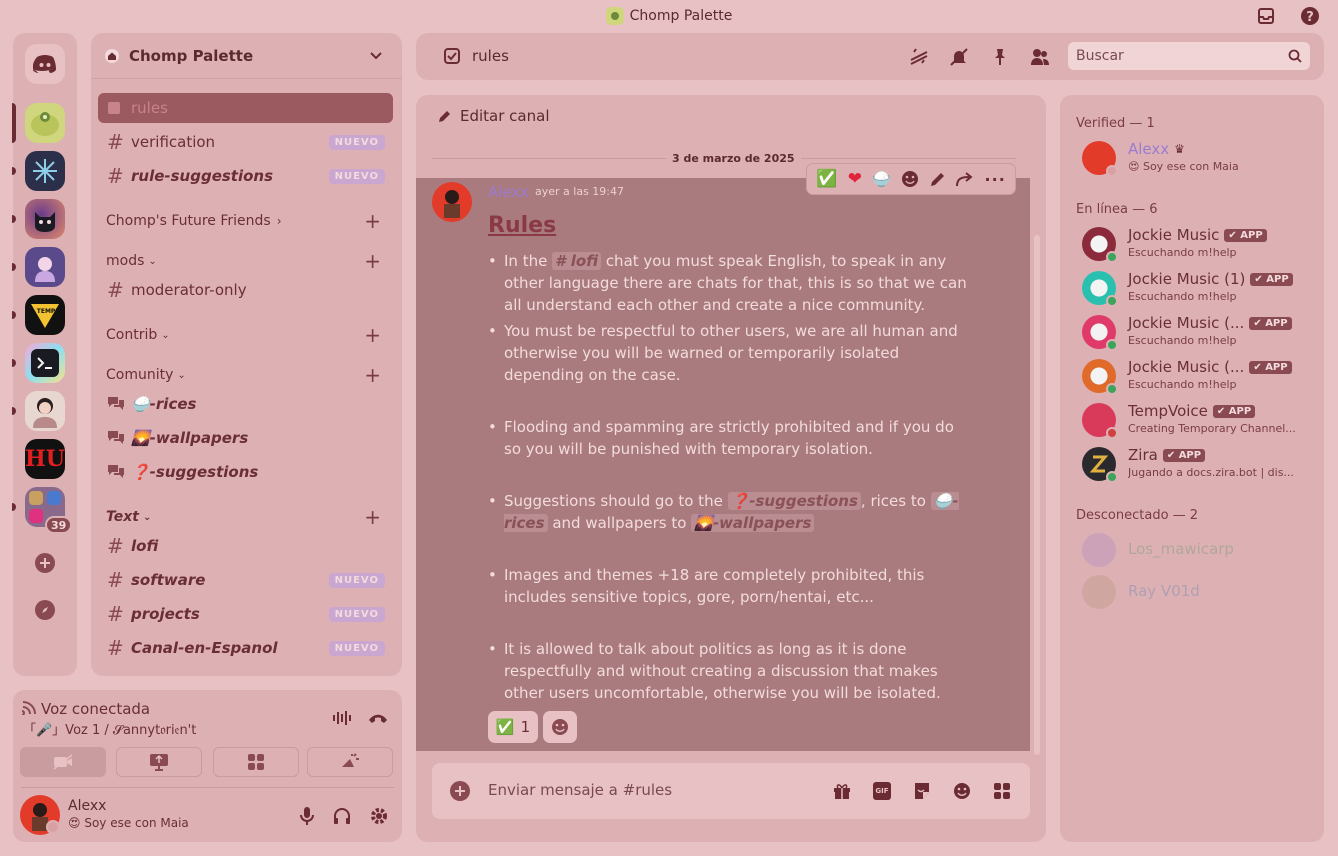 The width and height of the screenshot is (1338, 856). Describe the element at coordinates (45, 64) in the screenshot. I see `discord-home-icon` at that location.